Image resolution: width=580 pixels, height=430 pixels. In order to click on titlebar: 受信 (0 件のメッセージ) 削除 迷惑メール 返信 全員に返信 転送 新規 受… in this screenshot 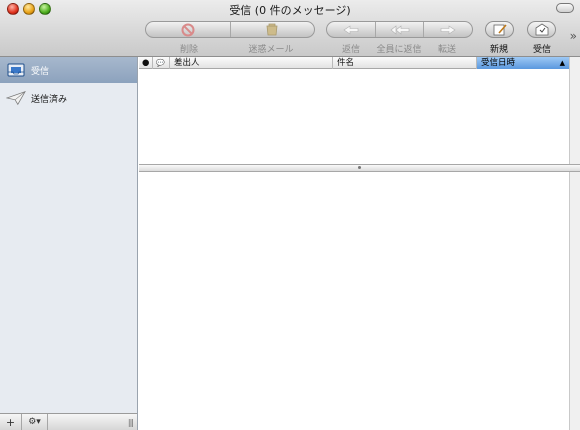, I will do `click(290, 28)`.